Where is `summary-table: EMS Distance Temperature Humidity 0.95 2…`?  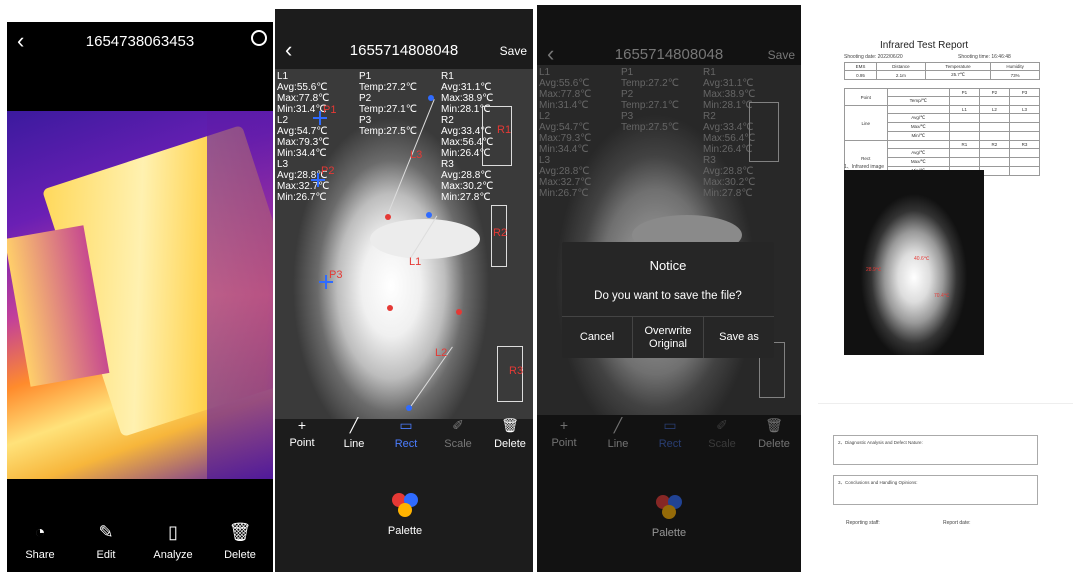 summary-table: EMS Distance Temperature Humidity 0.95 2… is located at coordinates (942, 71).